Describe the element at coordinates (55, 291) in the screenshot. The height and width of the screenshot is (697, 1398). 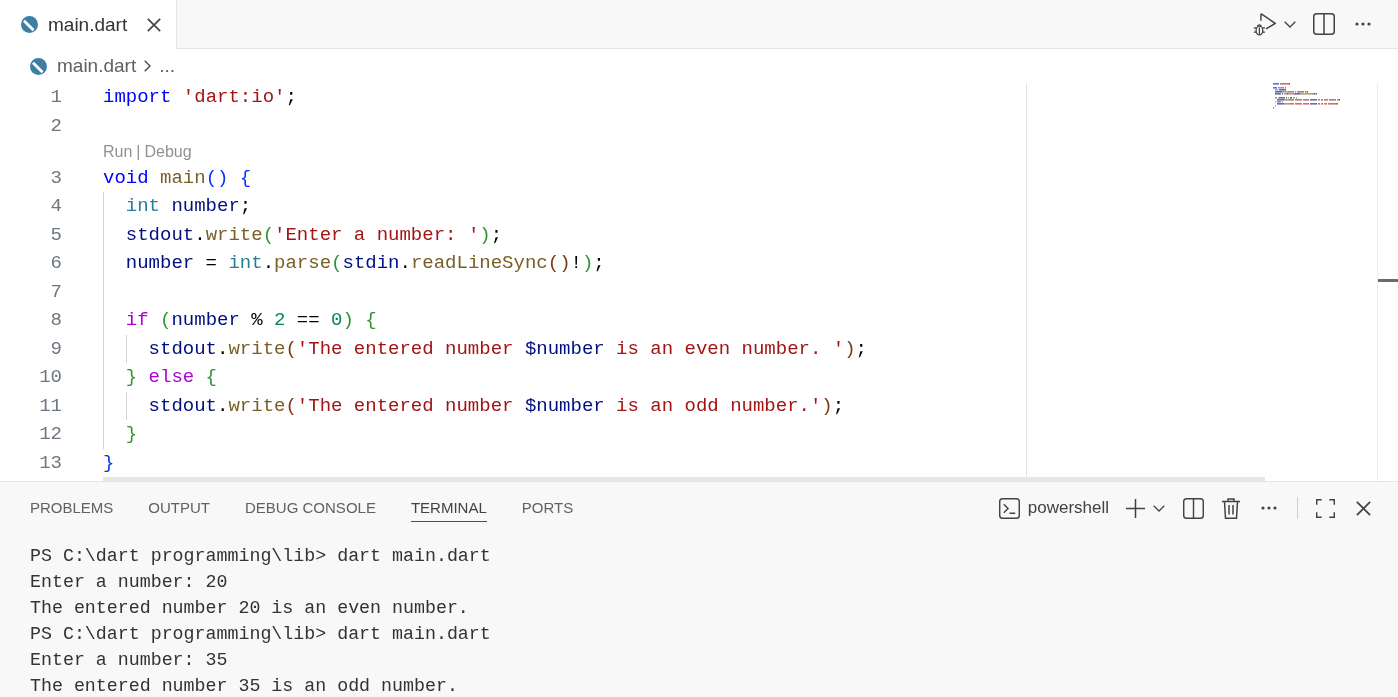
I see `line-number: 7` at that location.